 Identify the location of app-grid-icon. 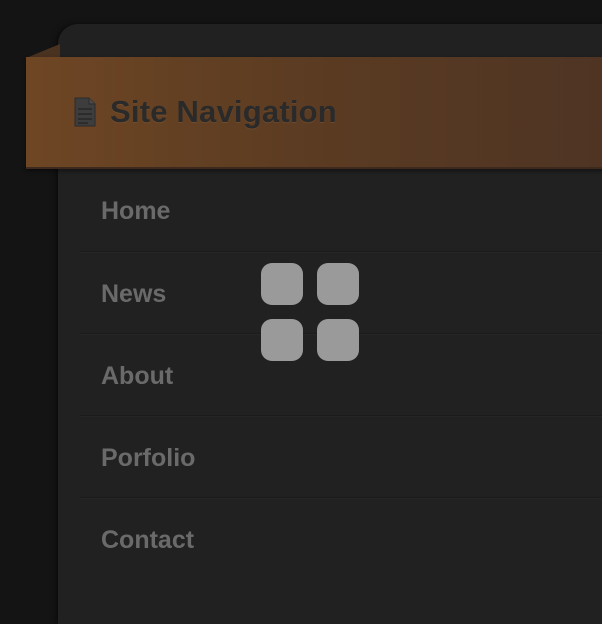
(310, 312).